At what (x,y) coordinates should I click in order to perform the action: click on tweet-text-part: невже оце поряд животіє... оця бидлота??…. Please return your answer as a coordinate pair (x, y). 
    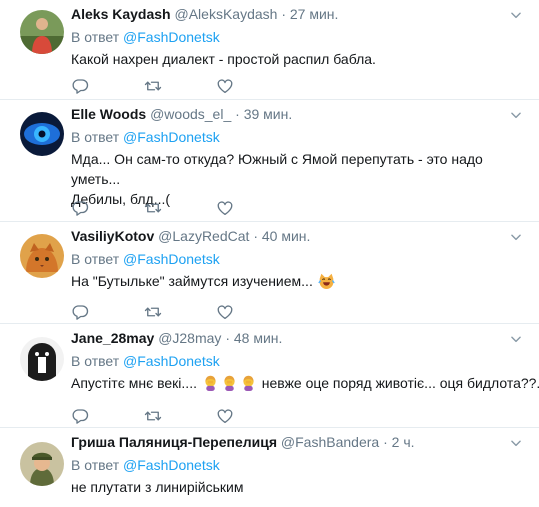
    Looking at the image, I should click on (400, 383).